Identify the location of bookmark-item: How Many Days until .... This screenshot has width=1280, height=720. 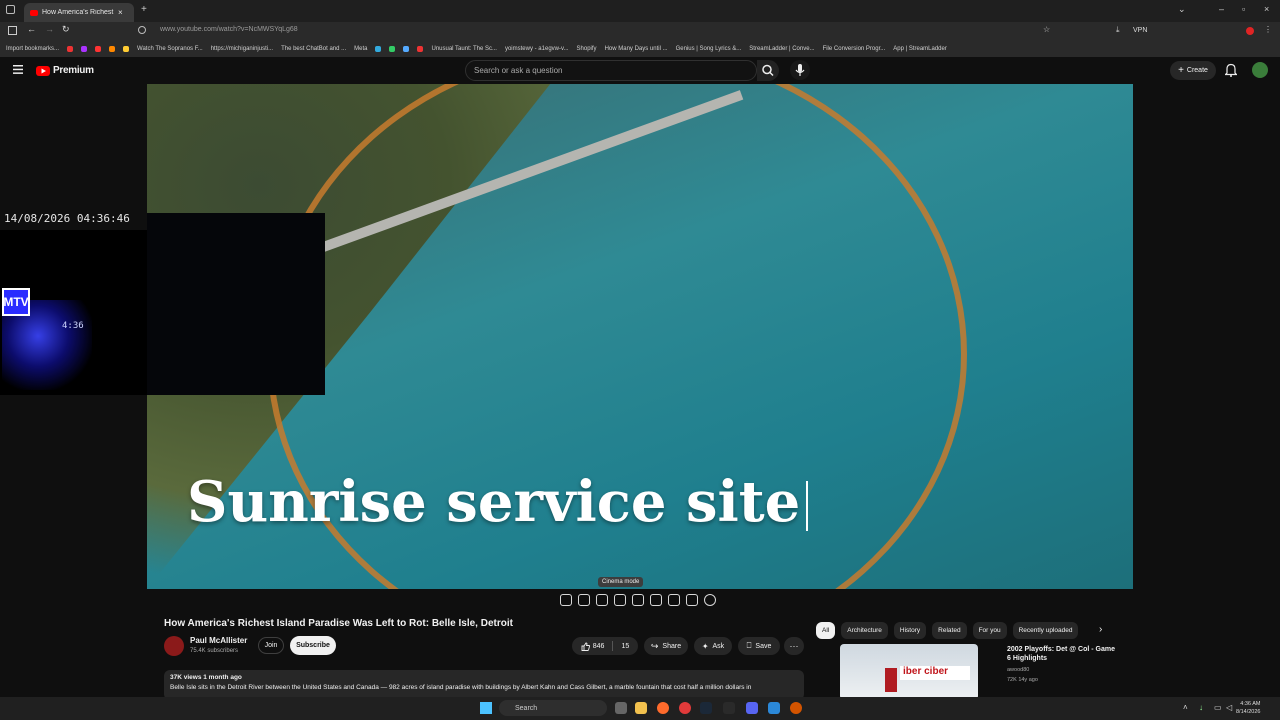
(636, 49).